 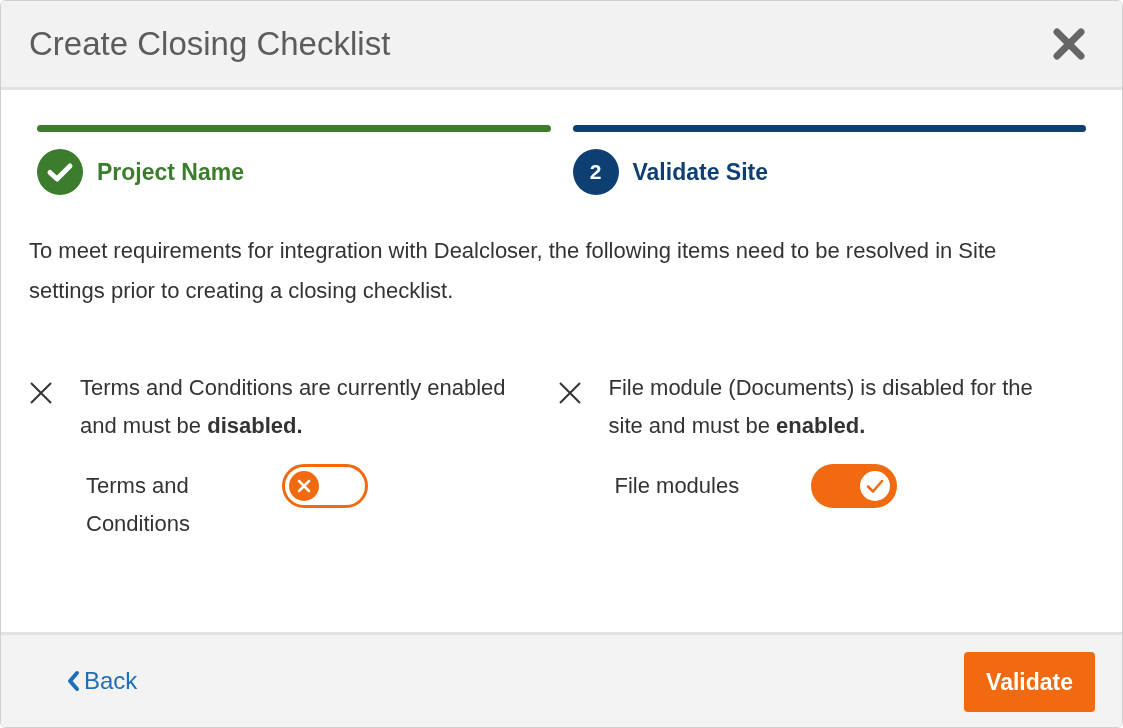 What do you see at coordinates (1029, 682) in the screenshot?
I see `validate-button: Validate` at bounding box center [1029, 682].